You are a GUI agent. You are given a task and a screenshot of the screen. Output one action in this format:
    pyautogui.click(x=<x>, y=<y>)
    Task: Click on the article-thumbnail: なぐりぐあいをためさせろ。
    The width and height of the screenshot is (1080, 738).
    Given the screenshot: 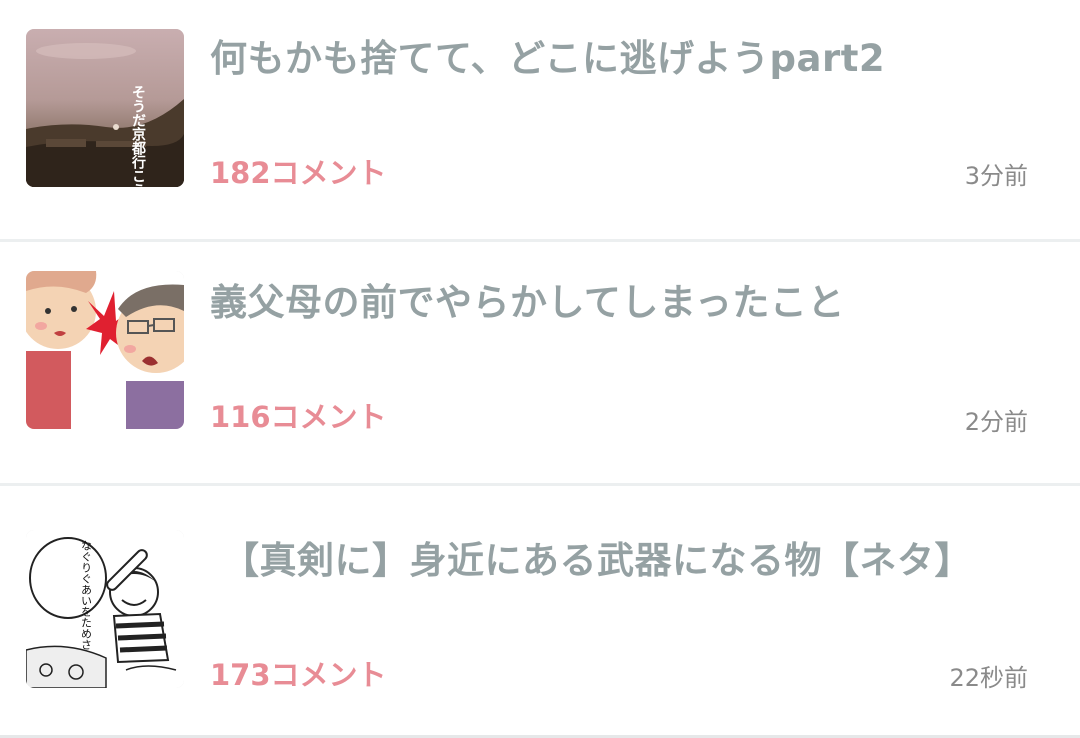 What is the action you would take?
    pyautogui.click(x=105, y=609)
    